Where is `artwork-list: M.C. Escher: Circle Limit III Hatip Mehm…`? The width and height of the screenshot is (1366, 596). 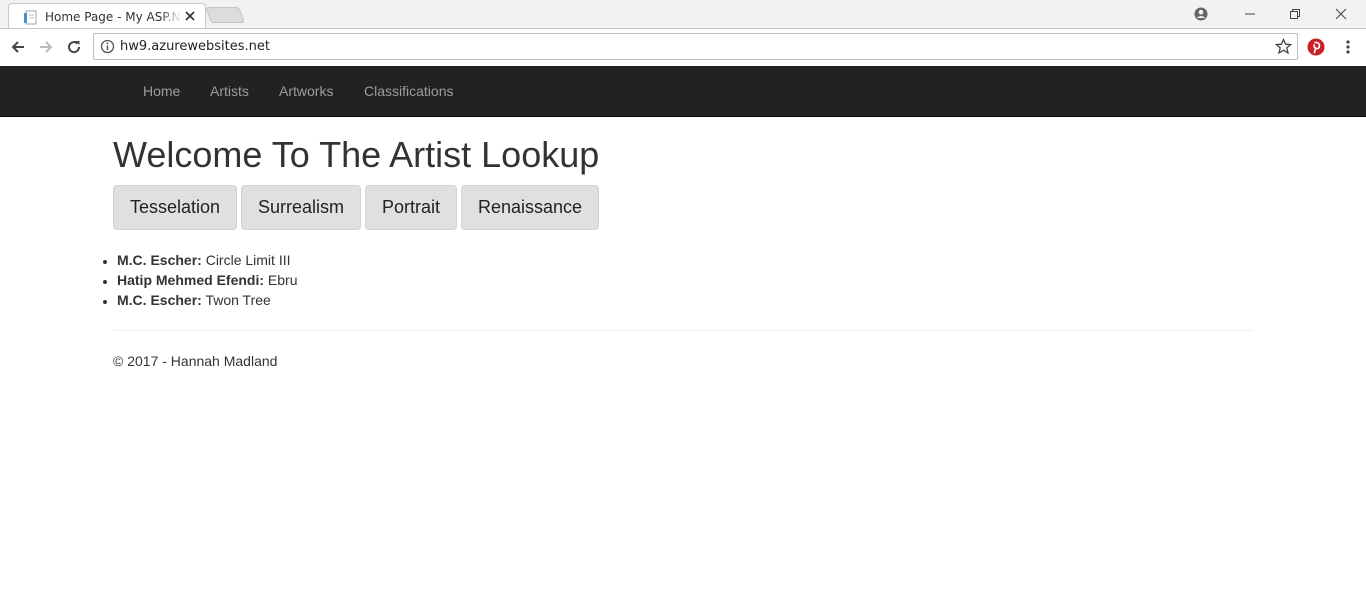
artwork-list: M.C. Escher: Circle Limit III Hatip Mehm… is located at coordinates (207, 280).